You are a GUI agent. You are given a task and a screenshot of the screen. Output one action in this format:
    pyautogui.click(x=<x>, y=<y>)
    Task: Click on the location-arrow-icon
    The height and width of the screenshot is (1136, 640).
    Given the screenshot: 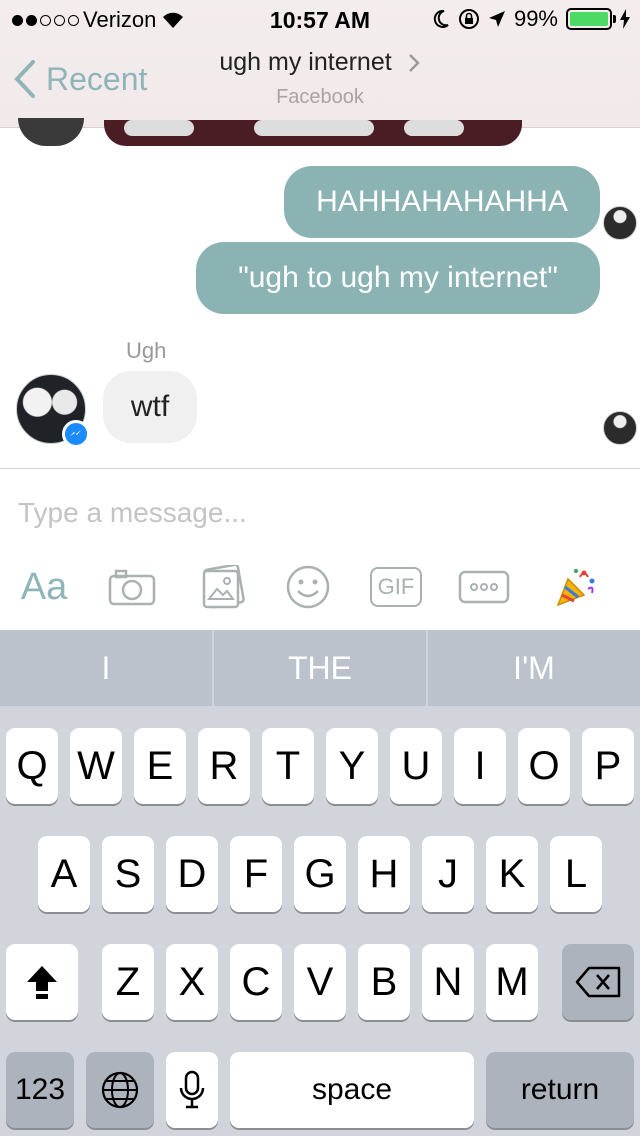 What is the action you would take?
    pyautogui.click(x=496, y=19)
    